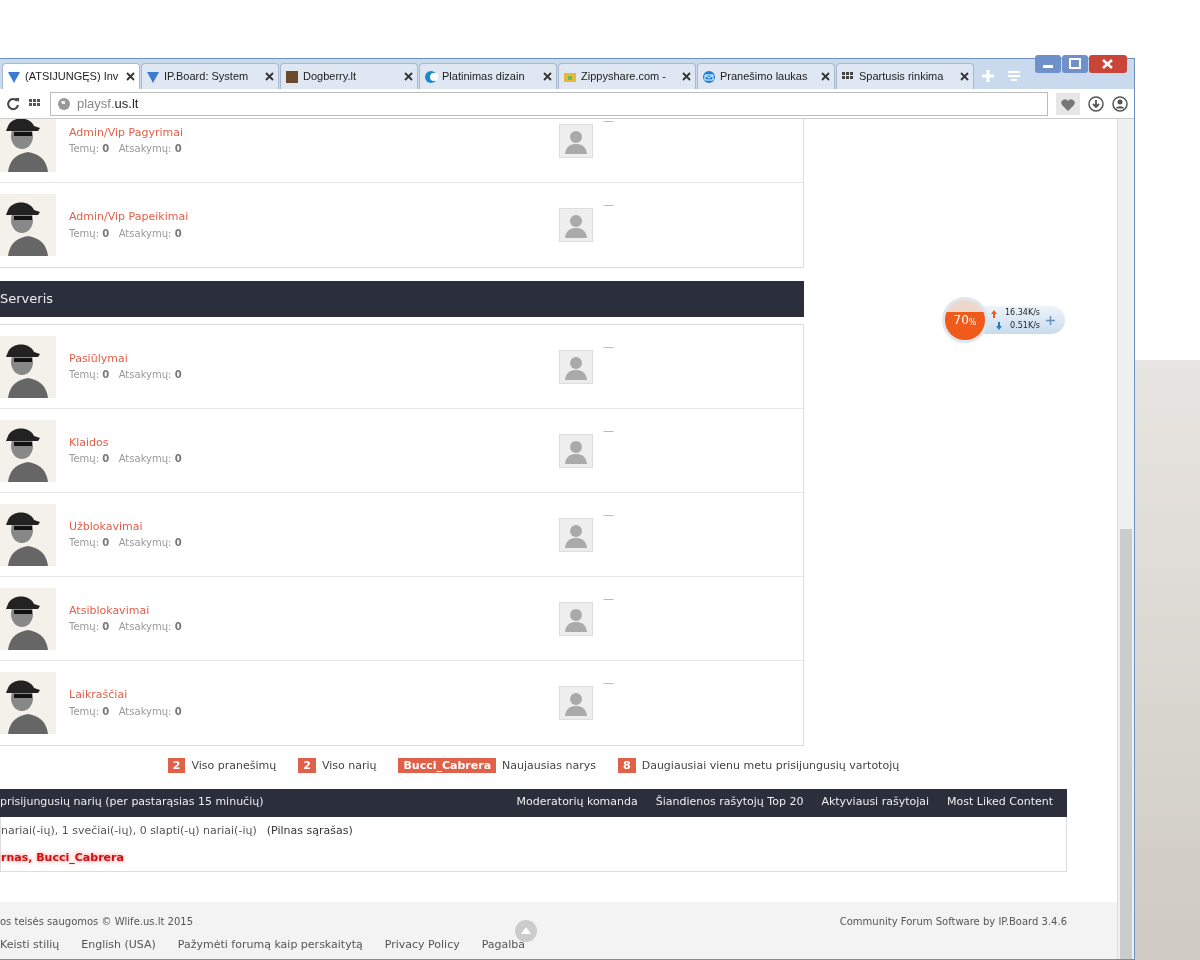 This screenshot has width=1200, height=960. What do you see at coordinates (309, 830) in the screenshot?
I see `full-list-link: (Pilnas sąrašas)` at bounding box center [309, 830].